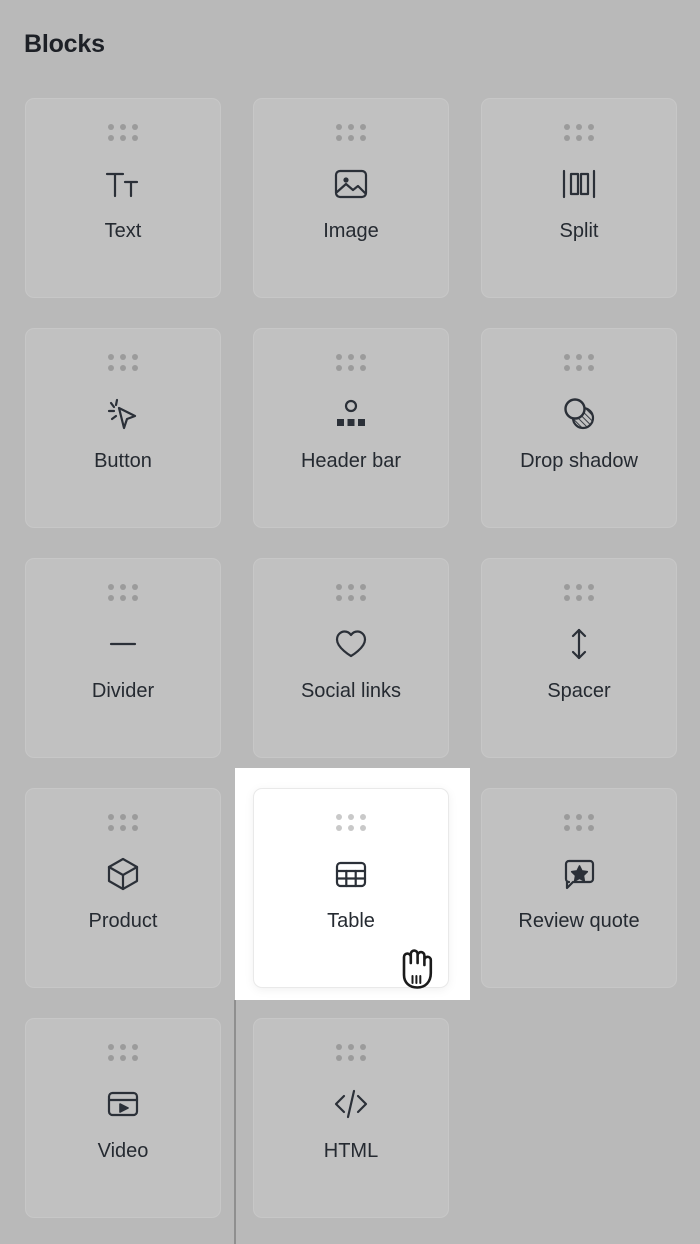 The height and width of the screenshot is (1244, 700). What do you see at coordinates (351, 1151) in the screenshot?
I see `block-card-label: HTML` at bounding box center [351, 1151].